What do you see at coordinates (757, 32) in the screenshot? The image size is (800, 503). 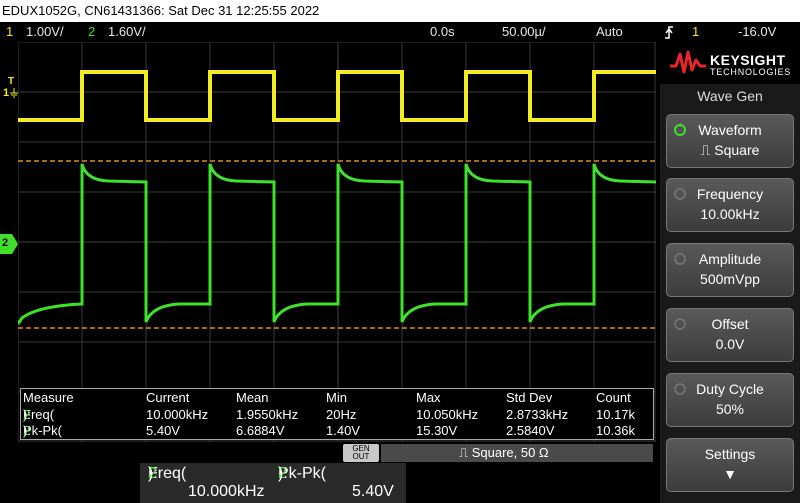 I see `trigger-level: -16.0V` at bounding box center [757, 32].